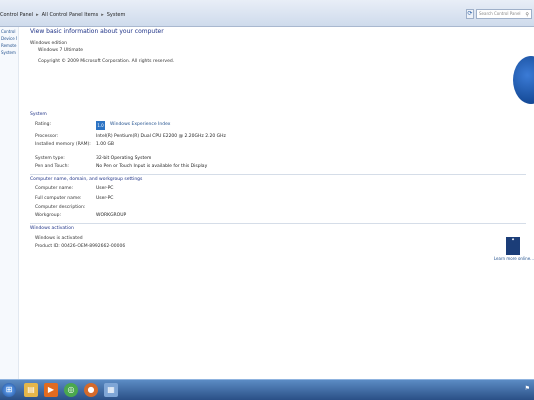  Describe the element at coordinates (105, 188) in the screenshot. I see `computer-name-value: User-PC` at that location.